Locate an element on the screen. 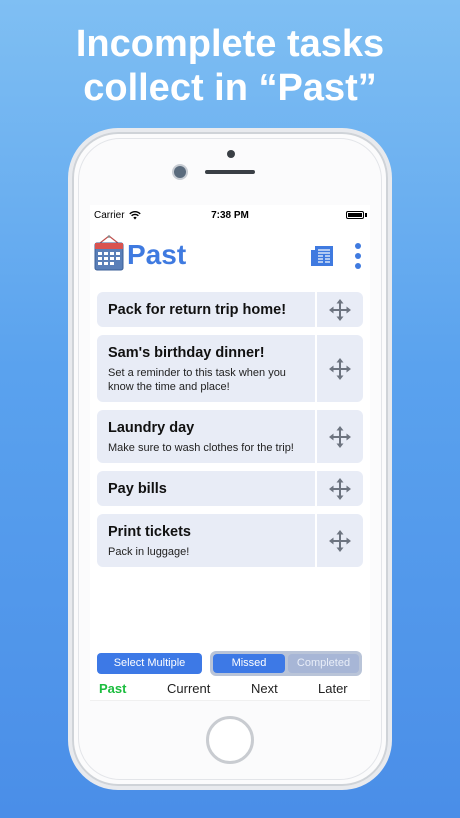 This screenshot has width=460, height=818. headline-line-2: collect in “Past” is located at coordinates (230, 88).